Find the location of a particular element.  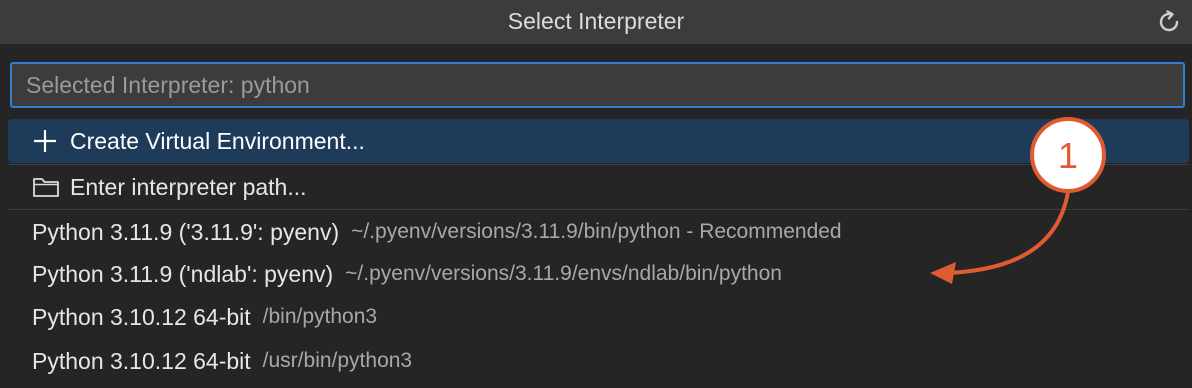

plus-icon is located at coordinates (47, 141).